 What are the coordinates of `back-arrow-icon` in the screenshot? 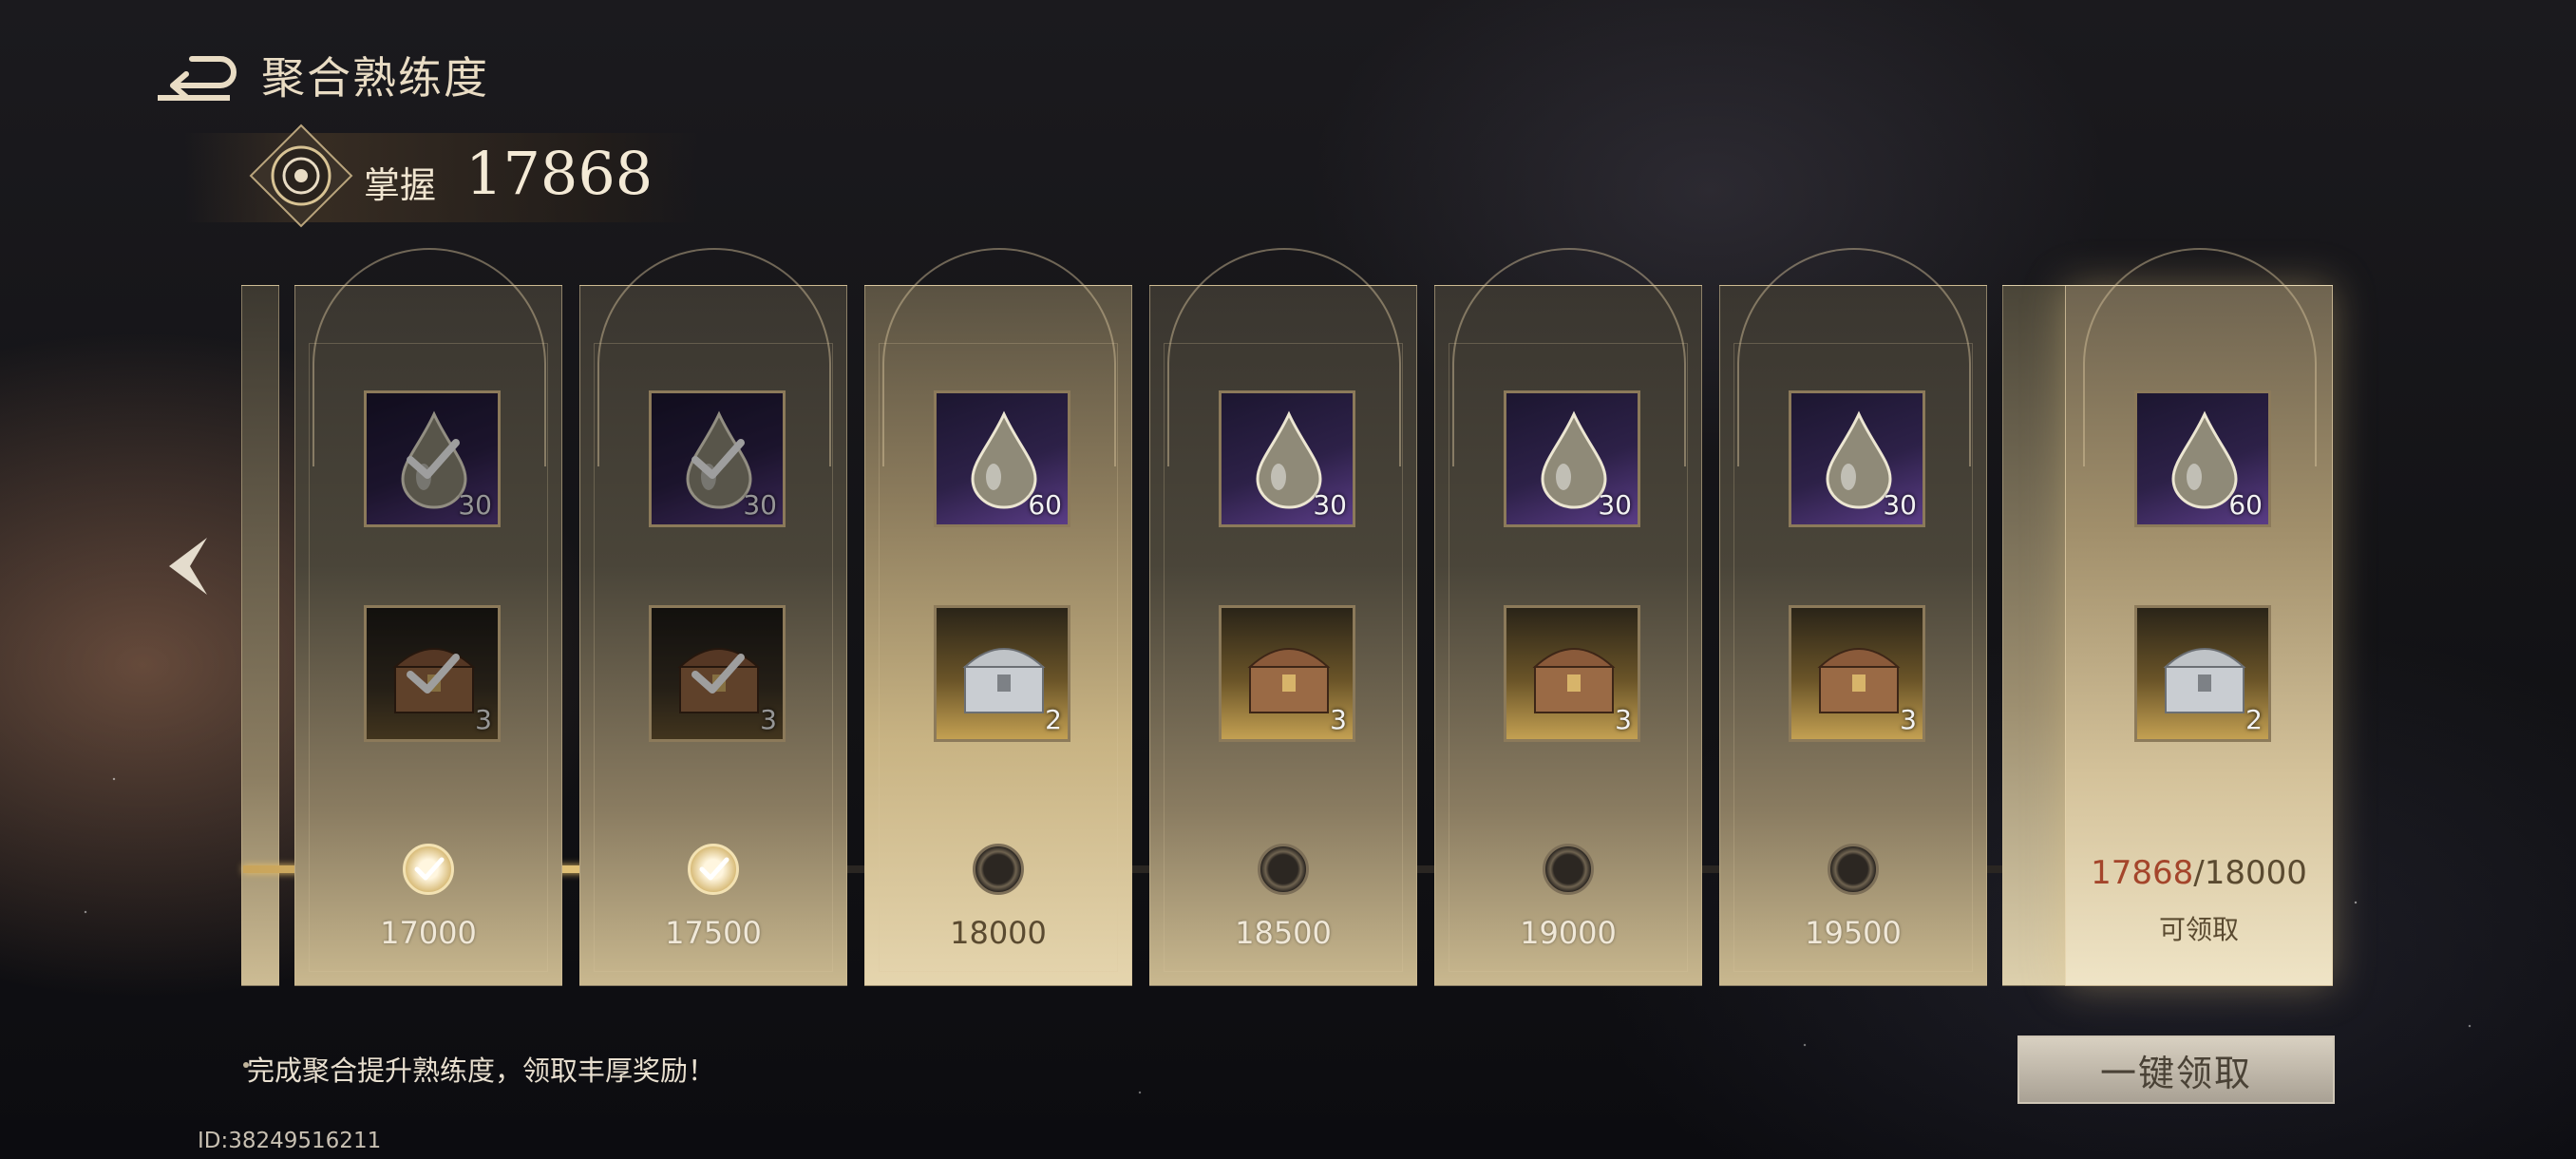 It's located at (196, 79).